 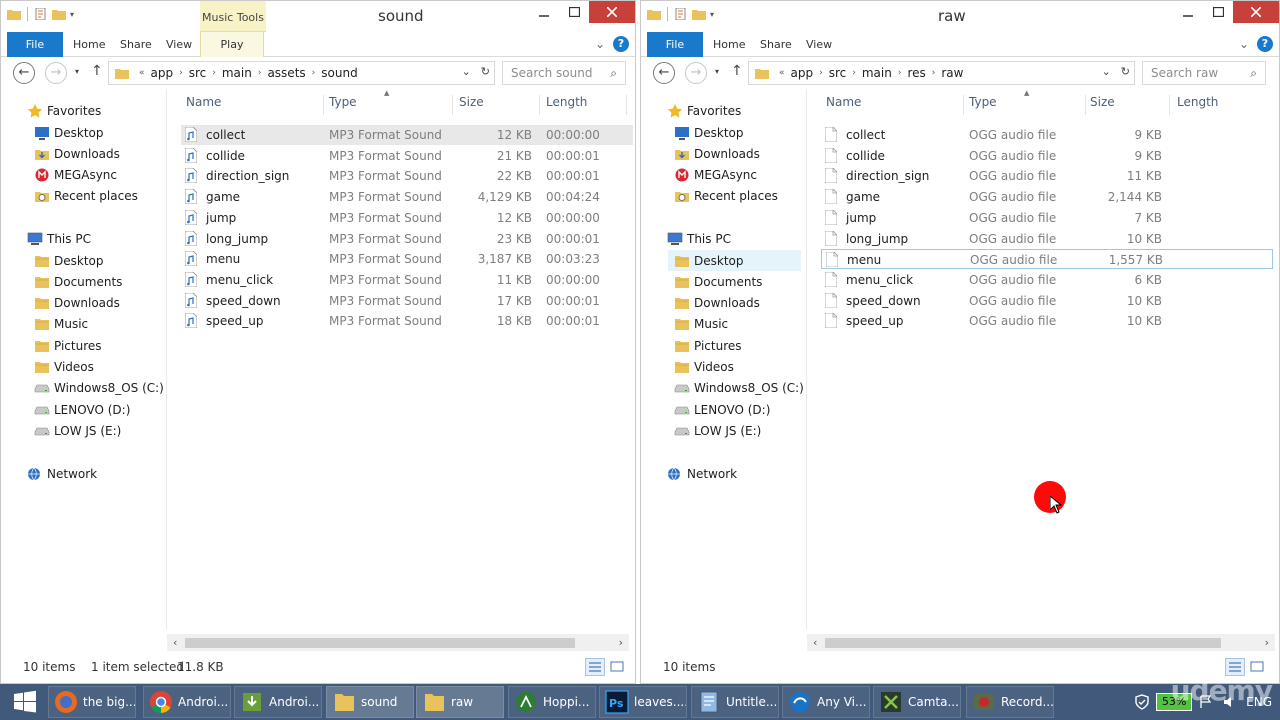 I want to click on help-icon: ?, so click(x=621, y=44).